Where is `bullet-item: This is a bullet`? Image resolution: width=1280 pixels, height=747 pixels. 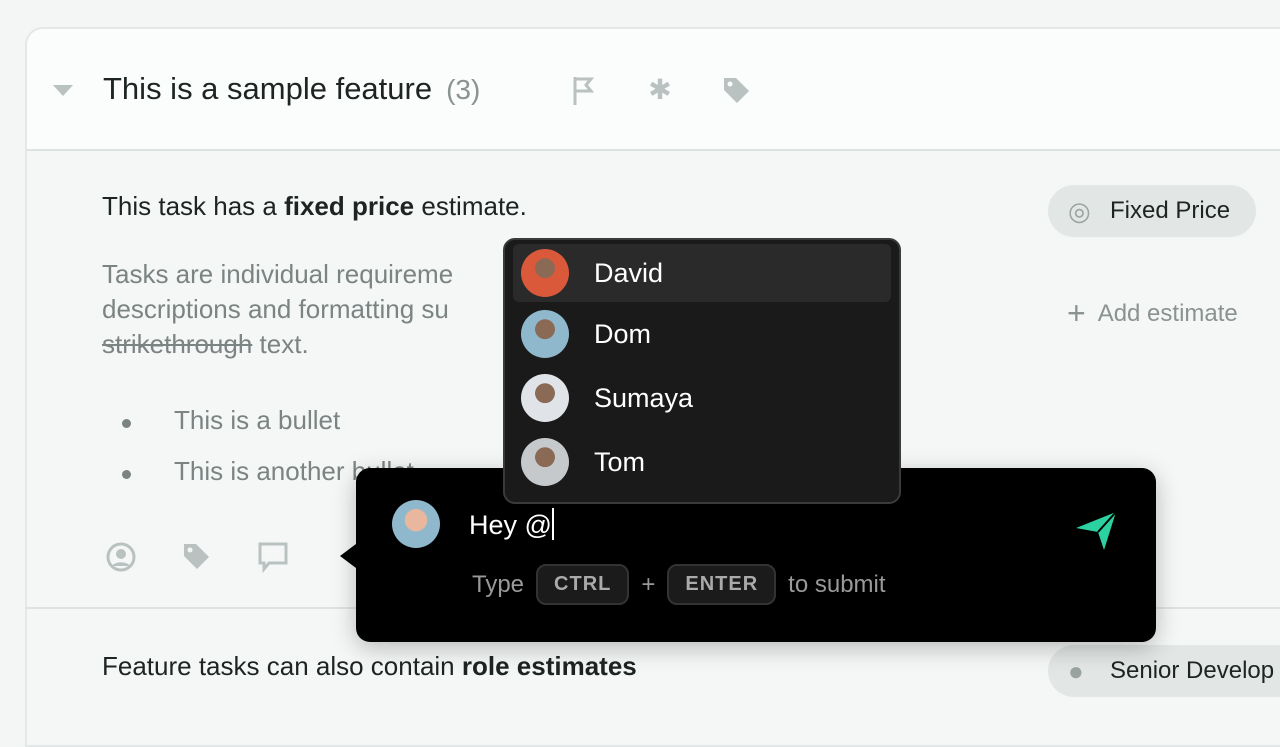 bullet-item: This is a bullet is located at coordinates (231, 420).